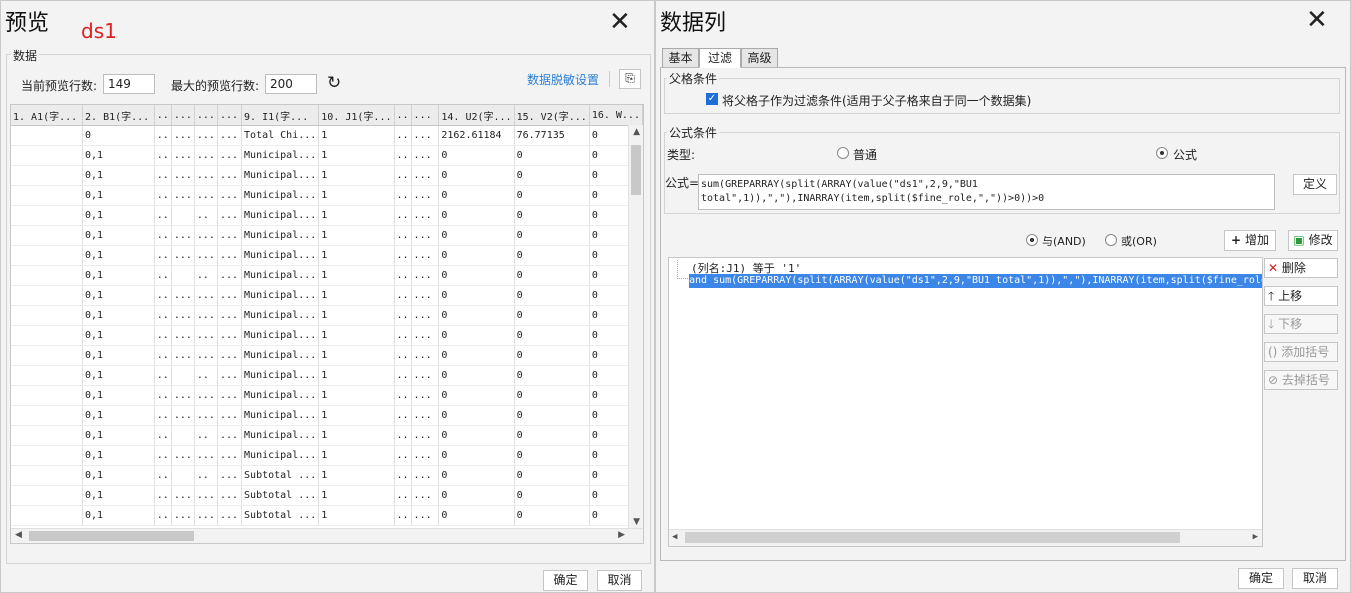  What do you see at coordinates (27, 23) in the screenshot?
I see `preview-title: 预览` at bounding box center [27, 23].